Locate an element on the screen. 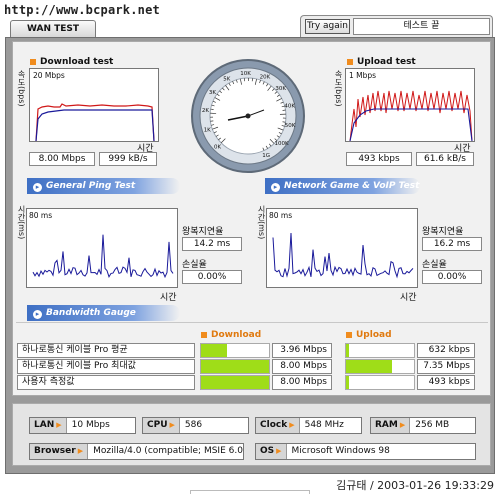 The image size is (500, 494). game-top-label: 80 ms is located at coordinates (280, 215).